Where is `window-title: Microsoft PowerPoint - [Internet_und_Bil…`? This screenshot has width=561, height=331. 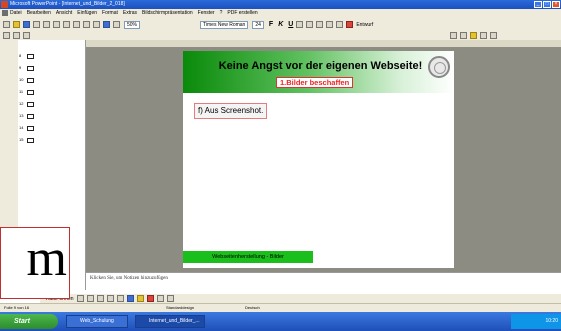
window-title: Microsoft PowerPoint - [Internet_und_Bil… is located at coordinates (67, 4).